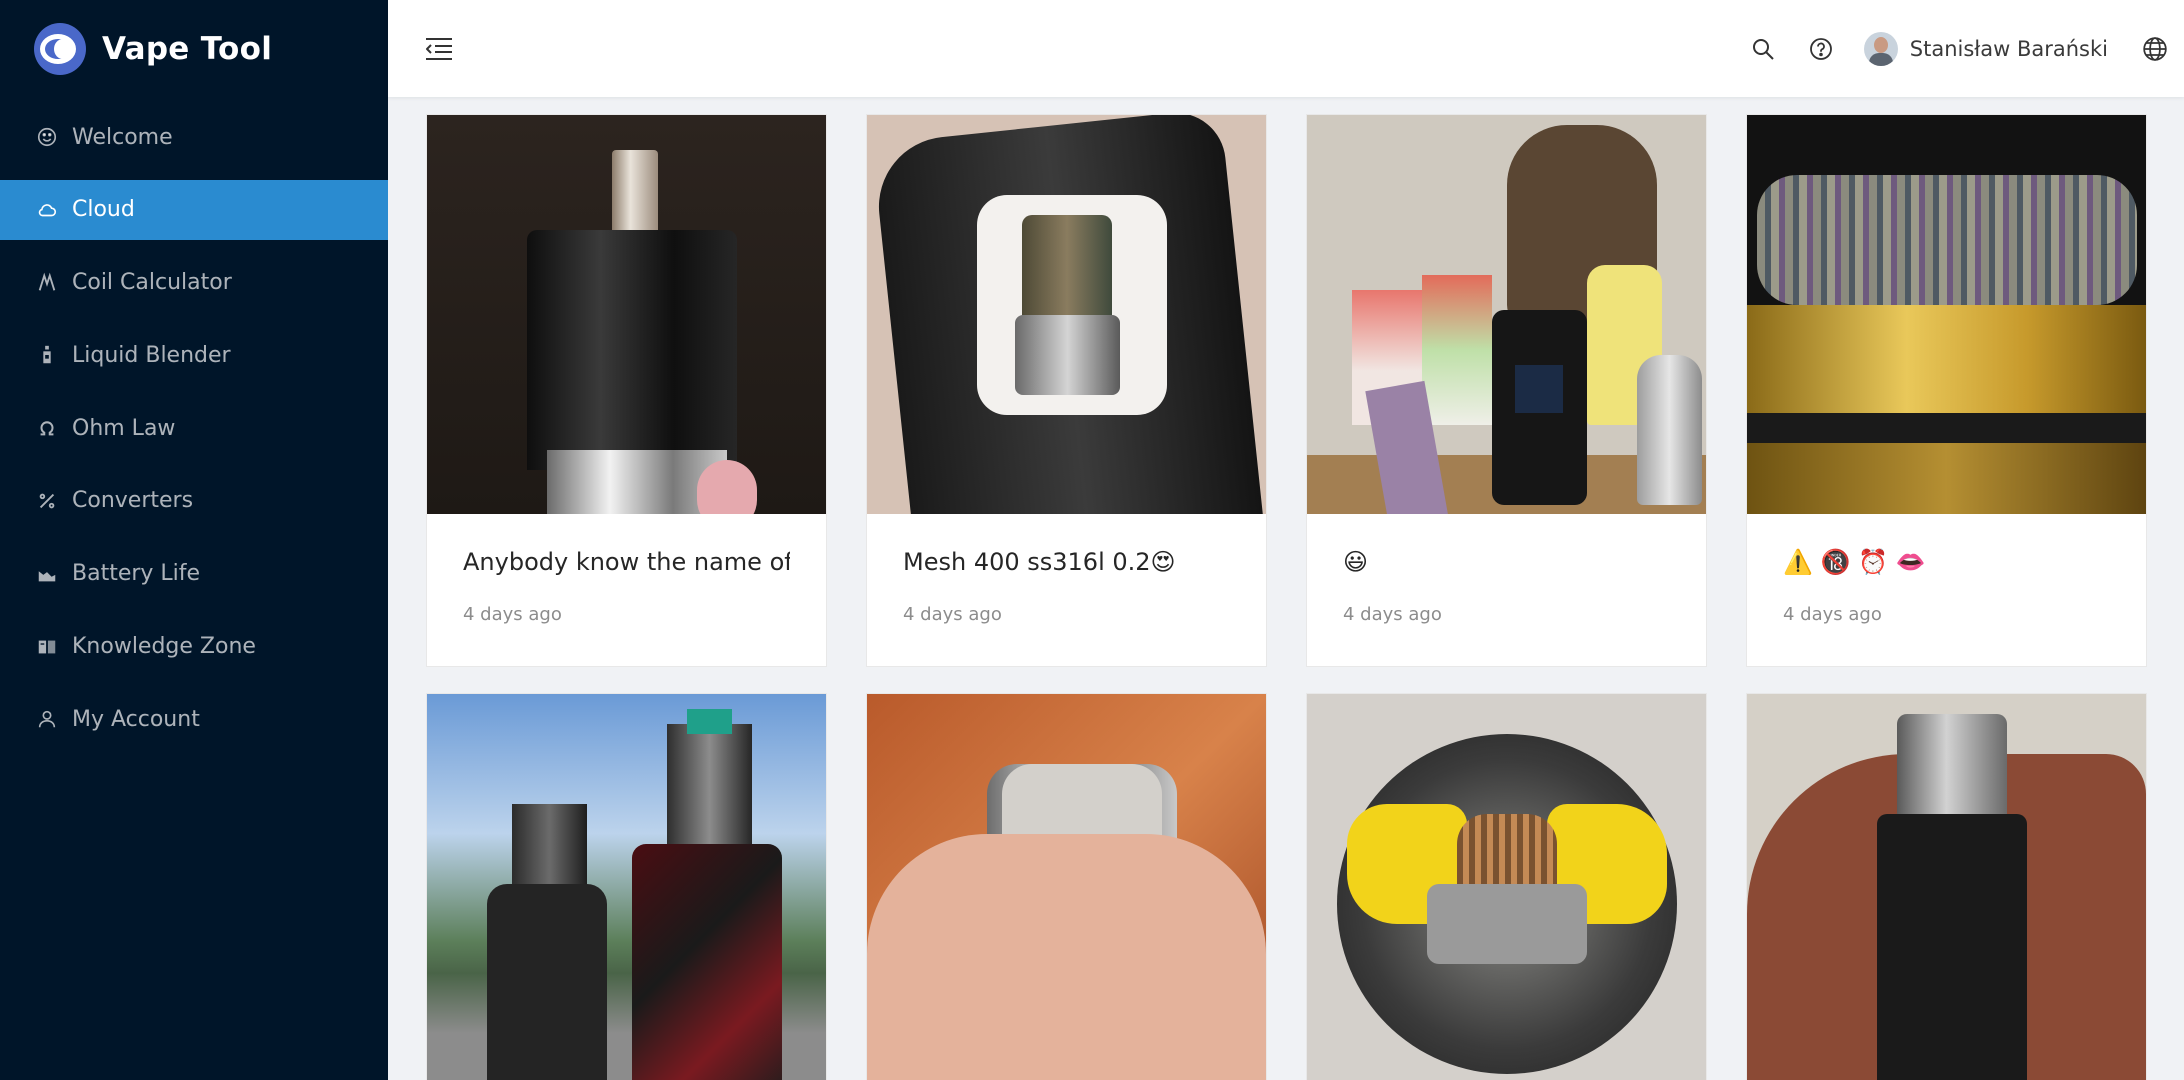 The image size is (2184, 1080). I want to click on top-header: Stanisław Barański, so click(1286, 48).